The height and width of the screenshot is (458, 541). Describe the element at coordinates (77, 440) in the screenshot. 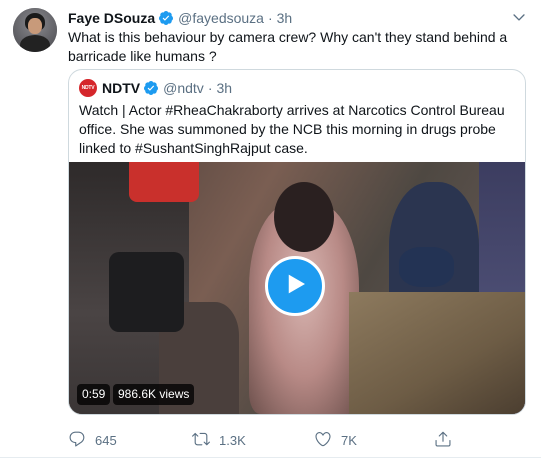

I see `reply-icon` at that location.